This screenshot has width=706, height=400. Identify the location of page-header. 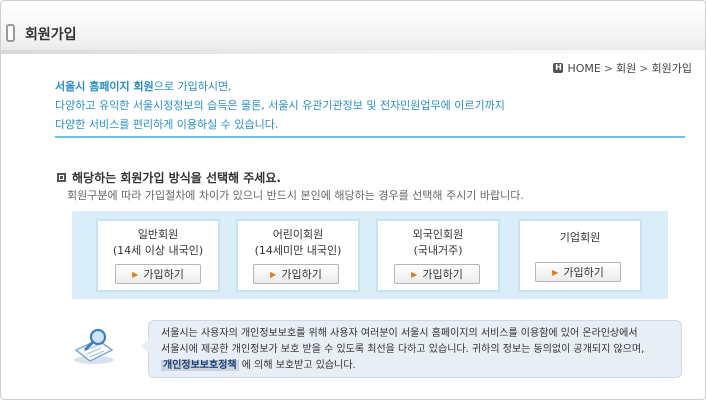
(353, 27).